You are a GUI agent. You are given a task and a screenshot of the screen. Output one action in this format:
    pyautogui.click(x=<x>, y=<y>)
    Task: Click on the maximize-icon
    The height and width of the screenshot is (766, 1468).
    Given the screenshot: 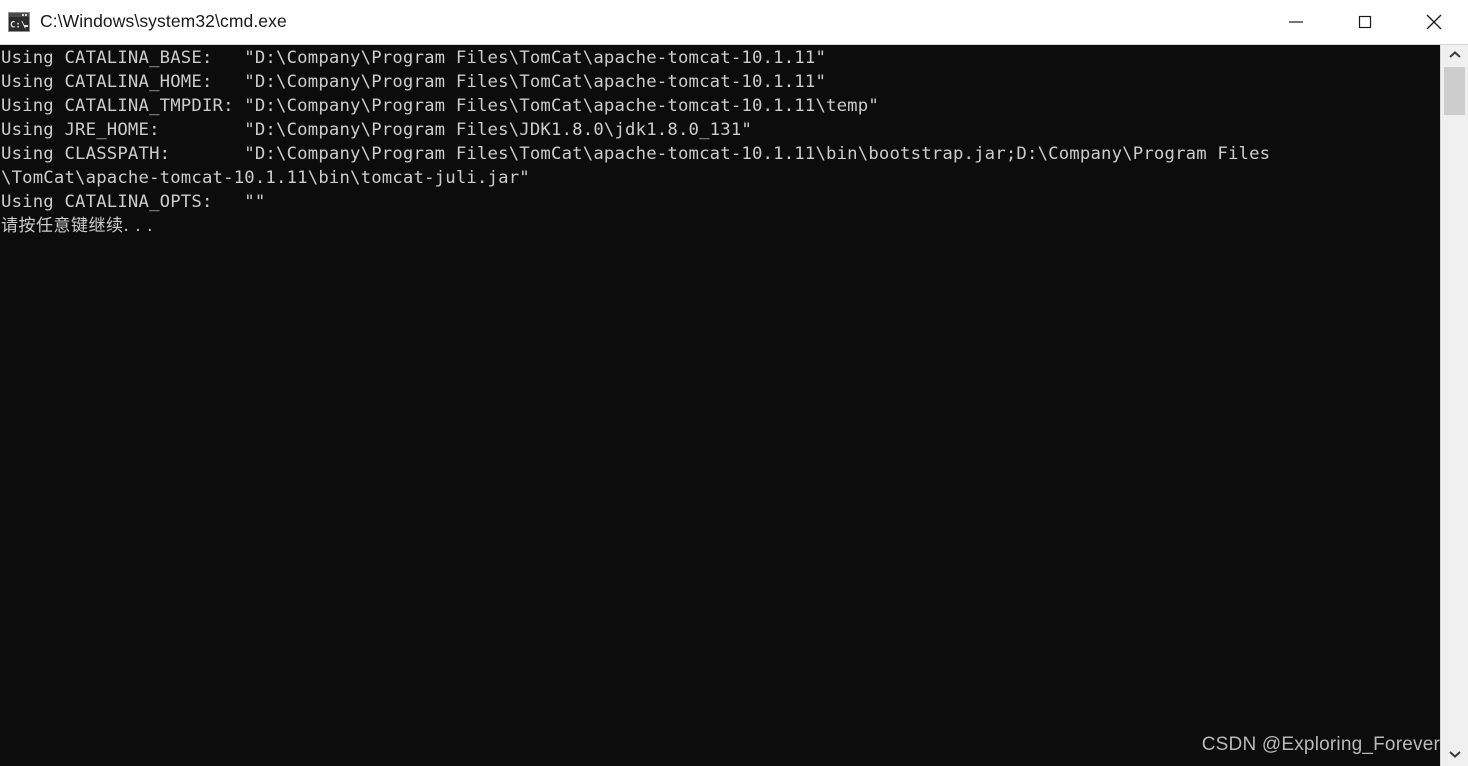 What is the action you would take?
    pyautogui.click(x=1365, y=22)
    